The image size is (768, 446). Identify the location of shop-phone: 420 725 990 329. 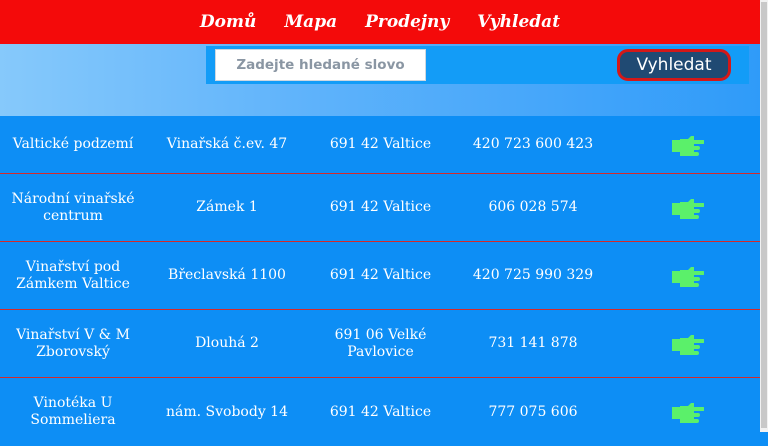
(533, 275).